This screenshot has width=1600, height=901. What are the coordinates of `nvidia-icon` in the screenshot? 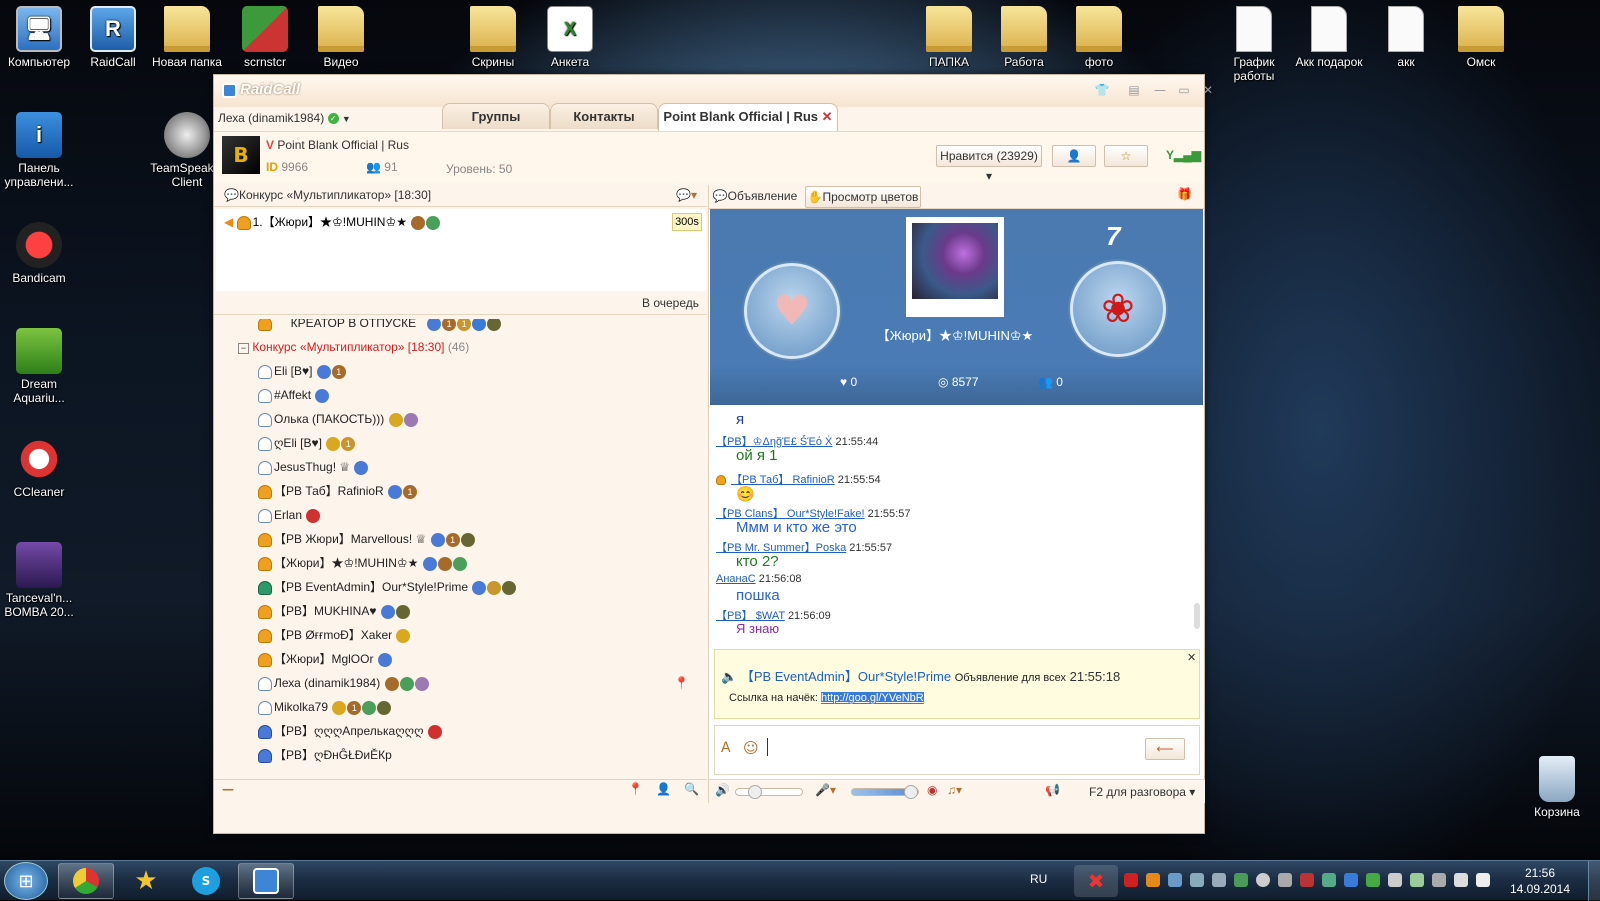 It's located at (1373, 880).